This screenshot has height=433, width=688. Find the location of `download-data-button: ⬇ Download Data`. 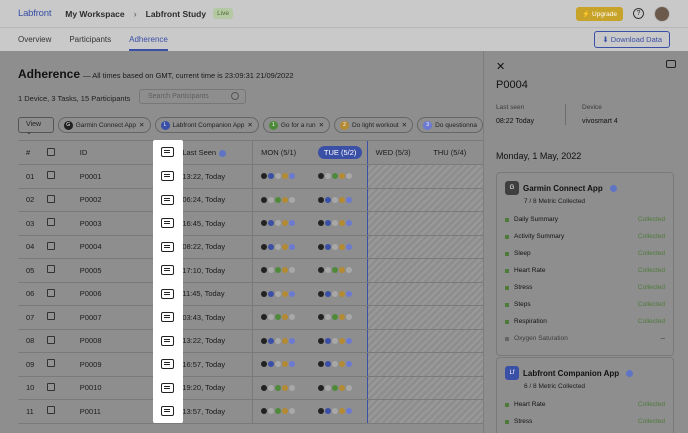

download-data-button: ⬇ Download Data is located at coordinates (632, 39).